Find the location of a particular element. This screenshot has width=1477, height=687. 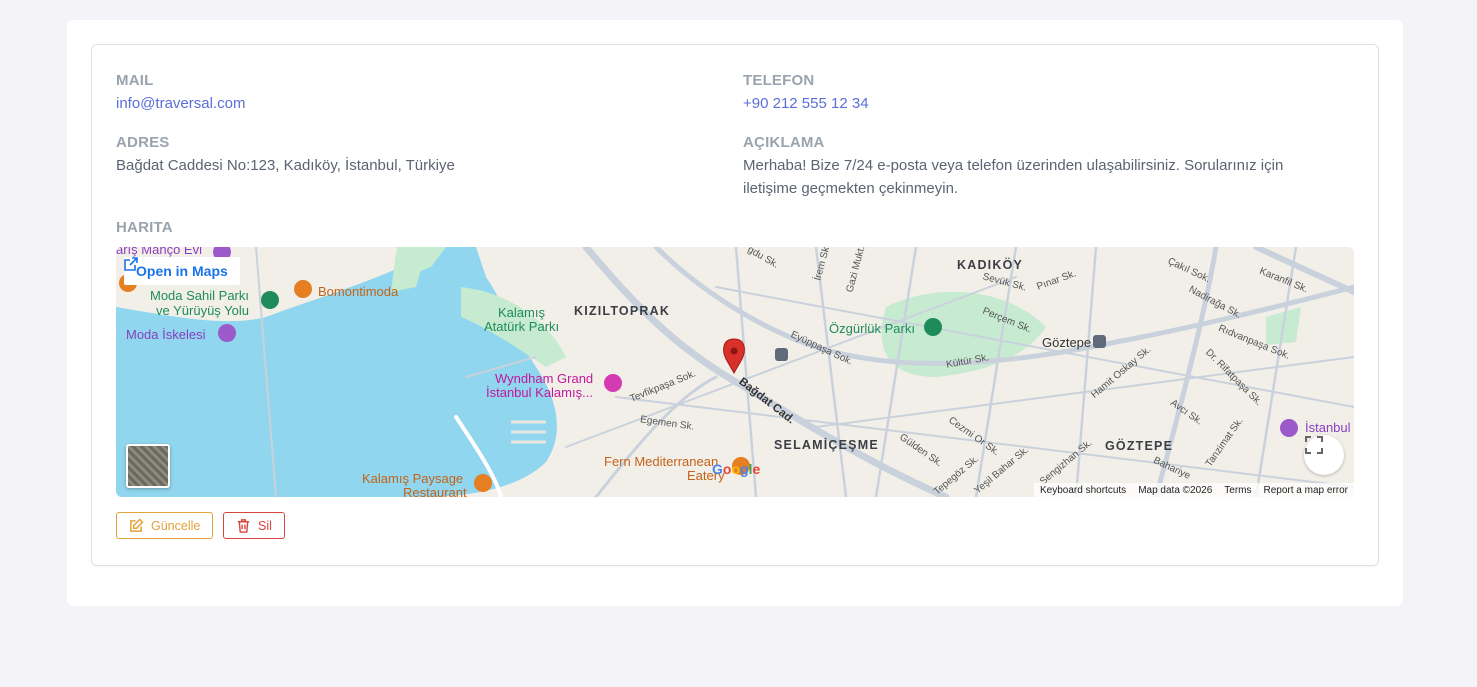

mail-link: info@traversal.com is located at coordinates (180, 103).